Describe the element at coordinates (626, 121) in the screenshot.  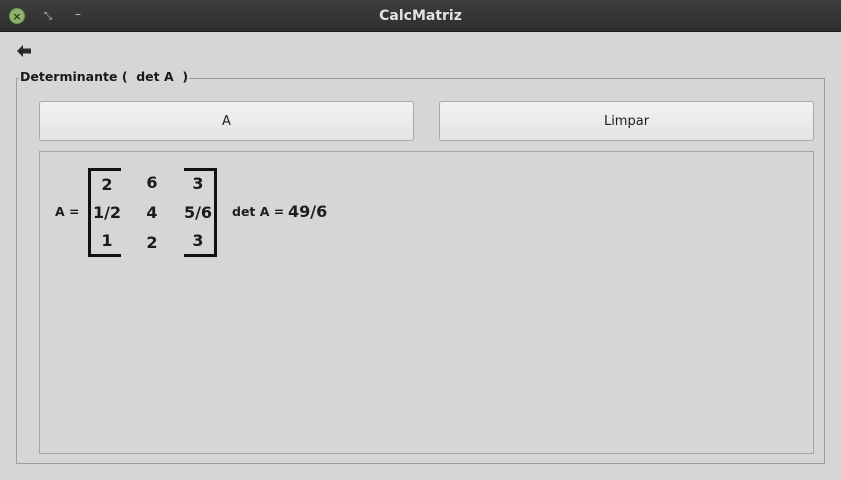
I see `clear-button: Limpar` at that location.